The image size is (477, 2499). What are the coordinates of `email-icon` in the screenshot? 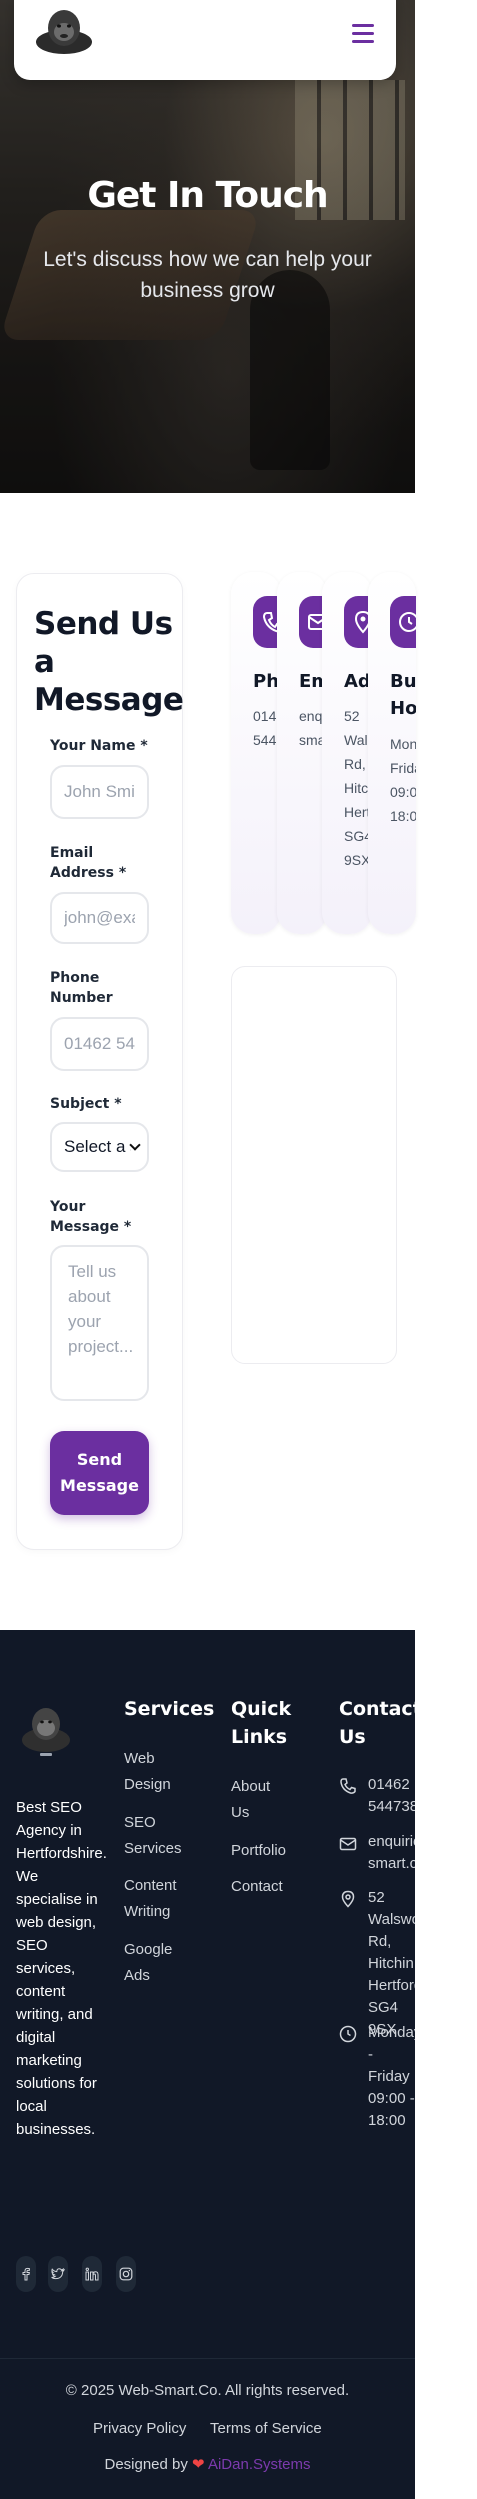 It's located at (348, 1844).